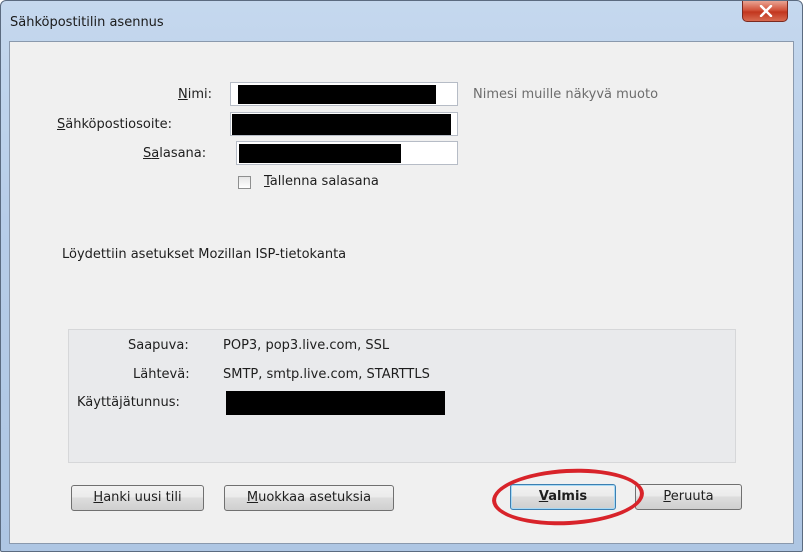 This screenshot has width=805, height=554. I want to click on username-label: Käyttäjätunnus:, so click(128, 402).